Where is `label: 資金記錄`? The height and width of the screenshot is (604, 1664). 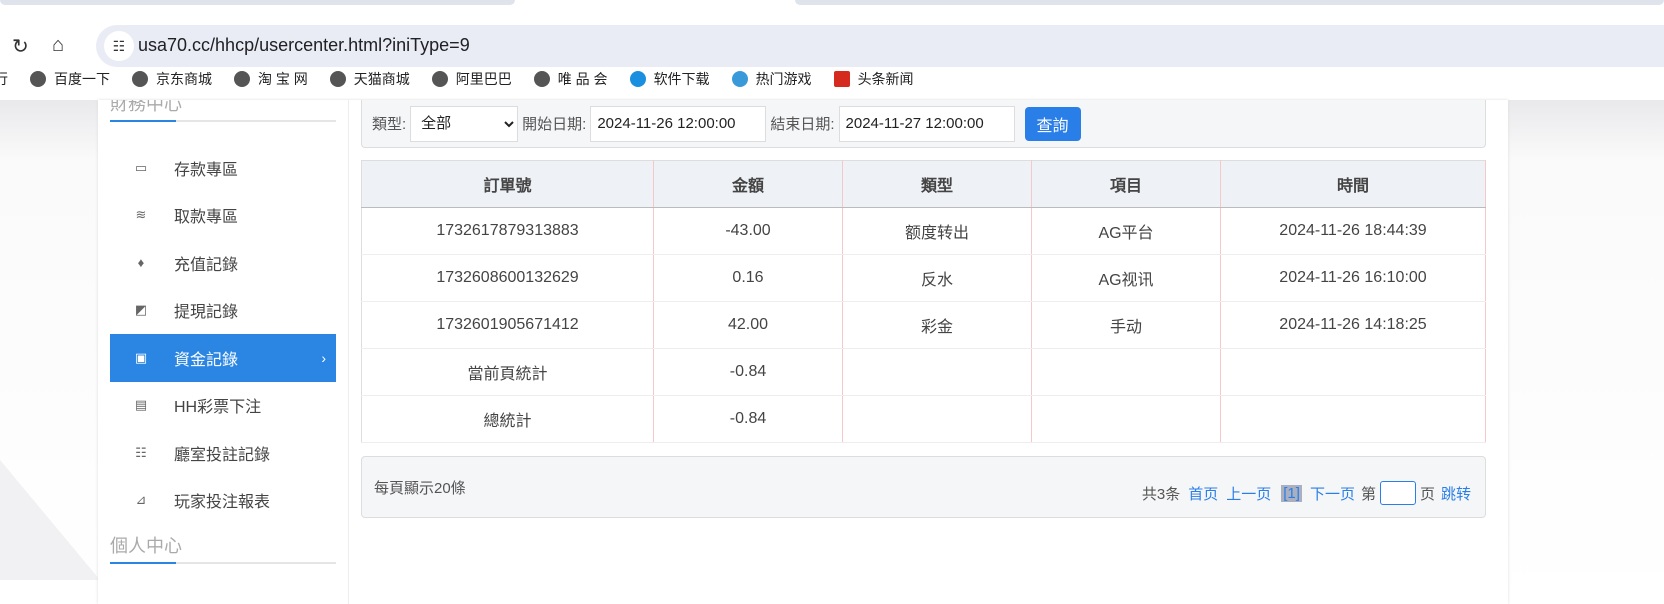 label: 資金記錄 is located at coordinates (206, 360).